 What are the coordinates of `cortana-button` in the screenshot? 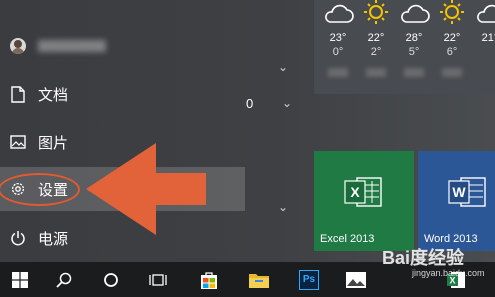 It's located at (111, 279).